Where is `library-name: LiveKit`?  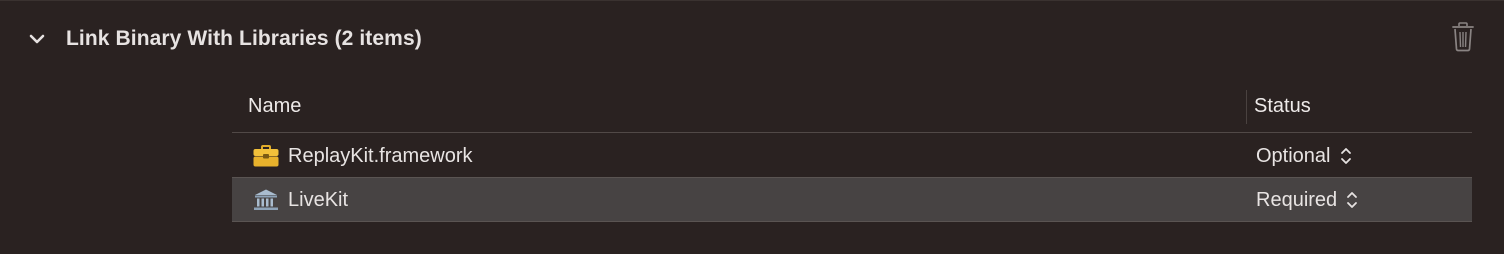 library-name: LiveKit is located at coordinates (318, 200).